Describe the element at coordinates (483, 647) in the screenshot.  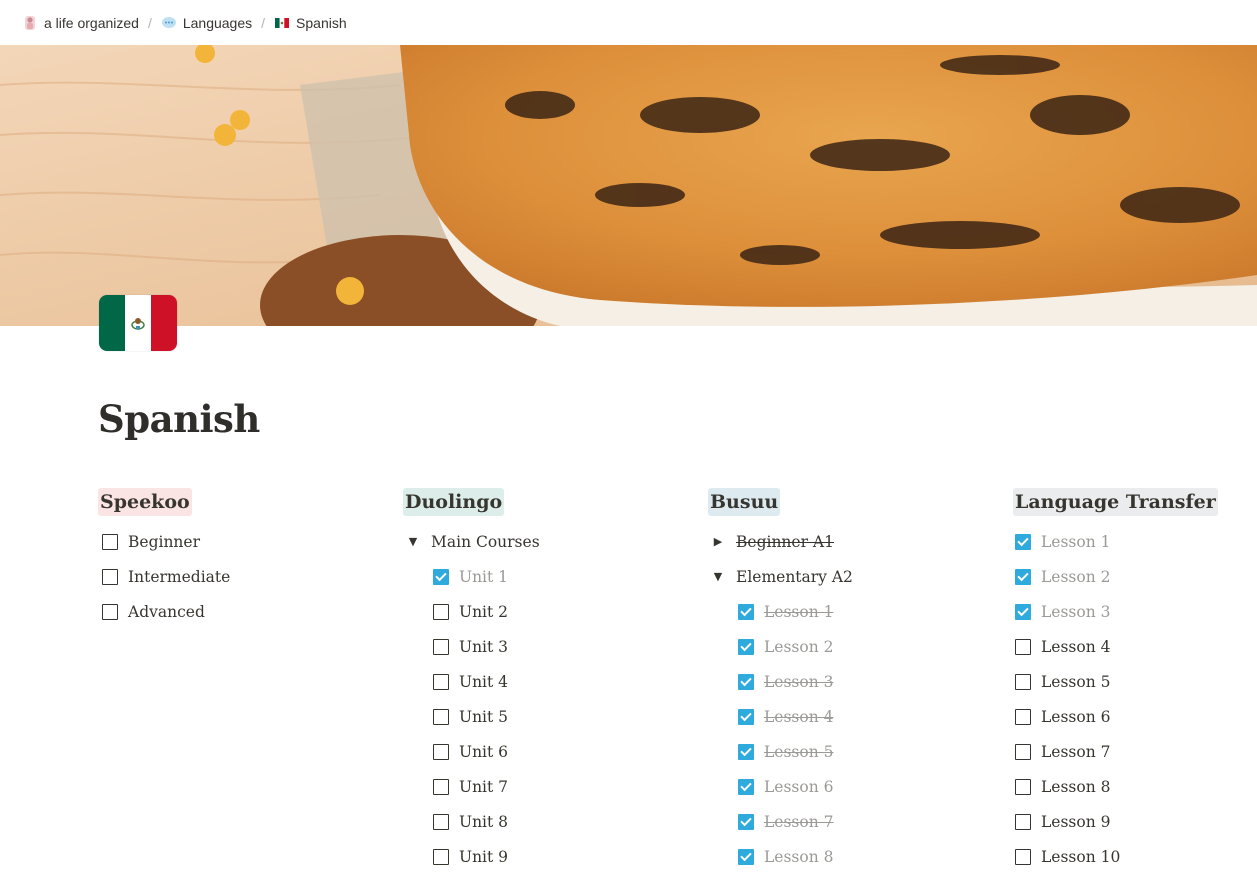
I see `todo-label: Unit 3` at that location.